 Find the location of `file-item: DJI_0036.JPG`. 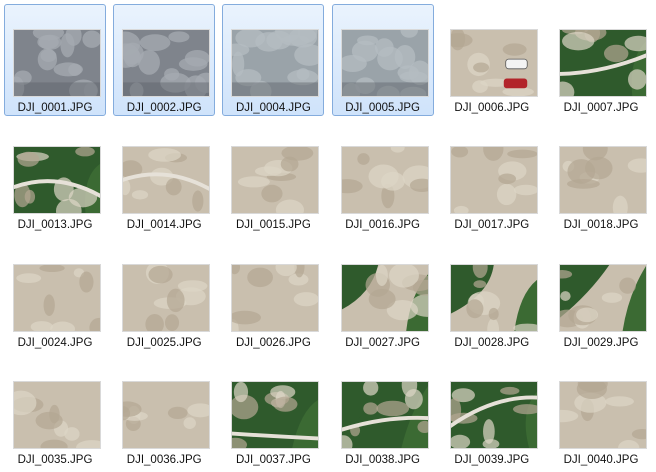

file-item: DJI_0036.JPG is located at coordinates (164, 412).